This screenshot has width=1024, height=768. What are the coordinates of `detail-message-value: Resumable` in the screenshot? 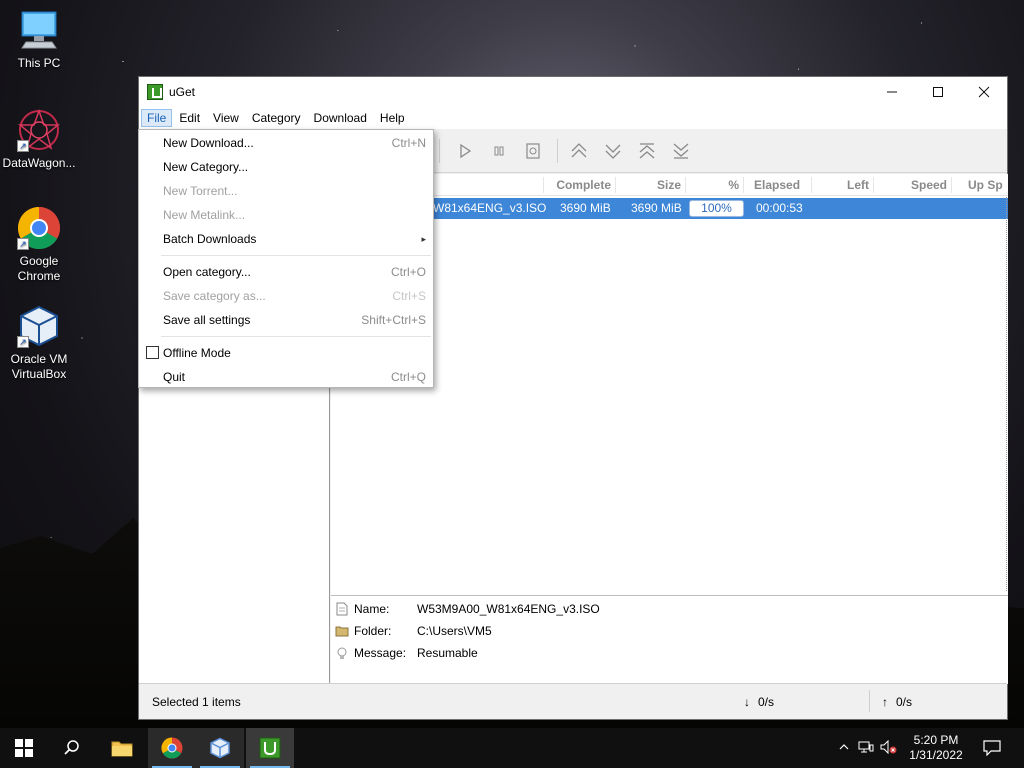 It's located at (447, 653).